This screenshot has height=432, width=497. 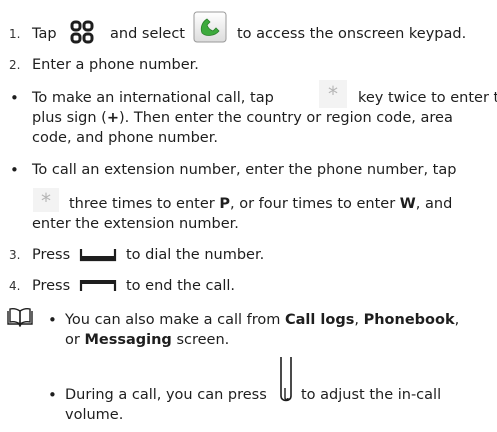 I want to click on note-2-text-c: volume., so click(x=94, y=415).